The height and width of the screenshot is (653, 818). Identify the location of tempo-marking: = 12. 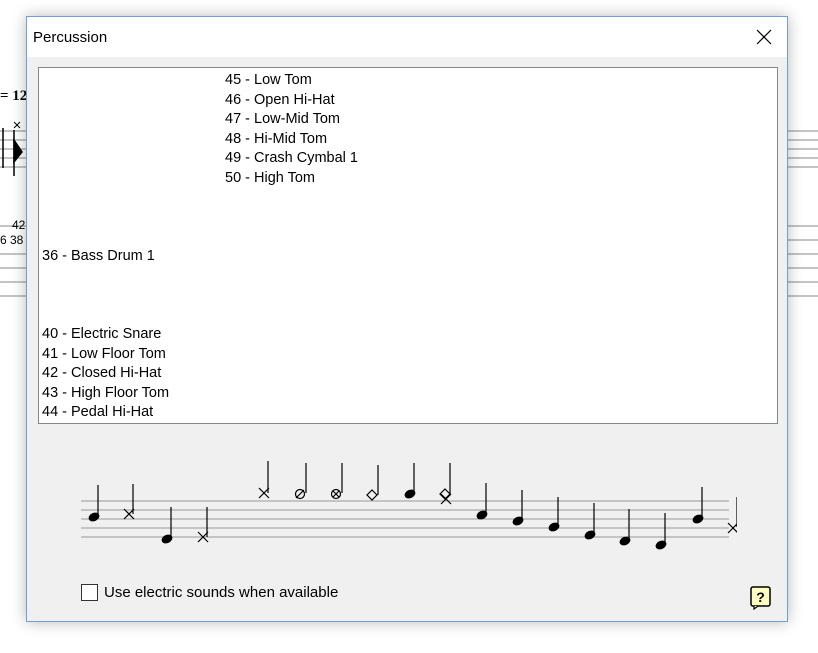
(14, 96).